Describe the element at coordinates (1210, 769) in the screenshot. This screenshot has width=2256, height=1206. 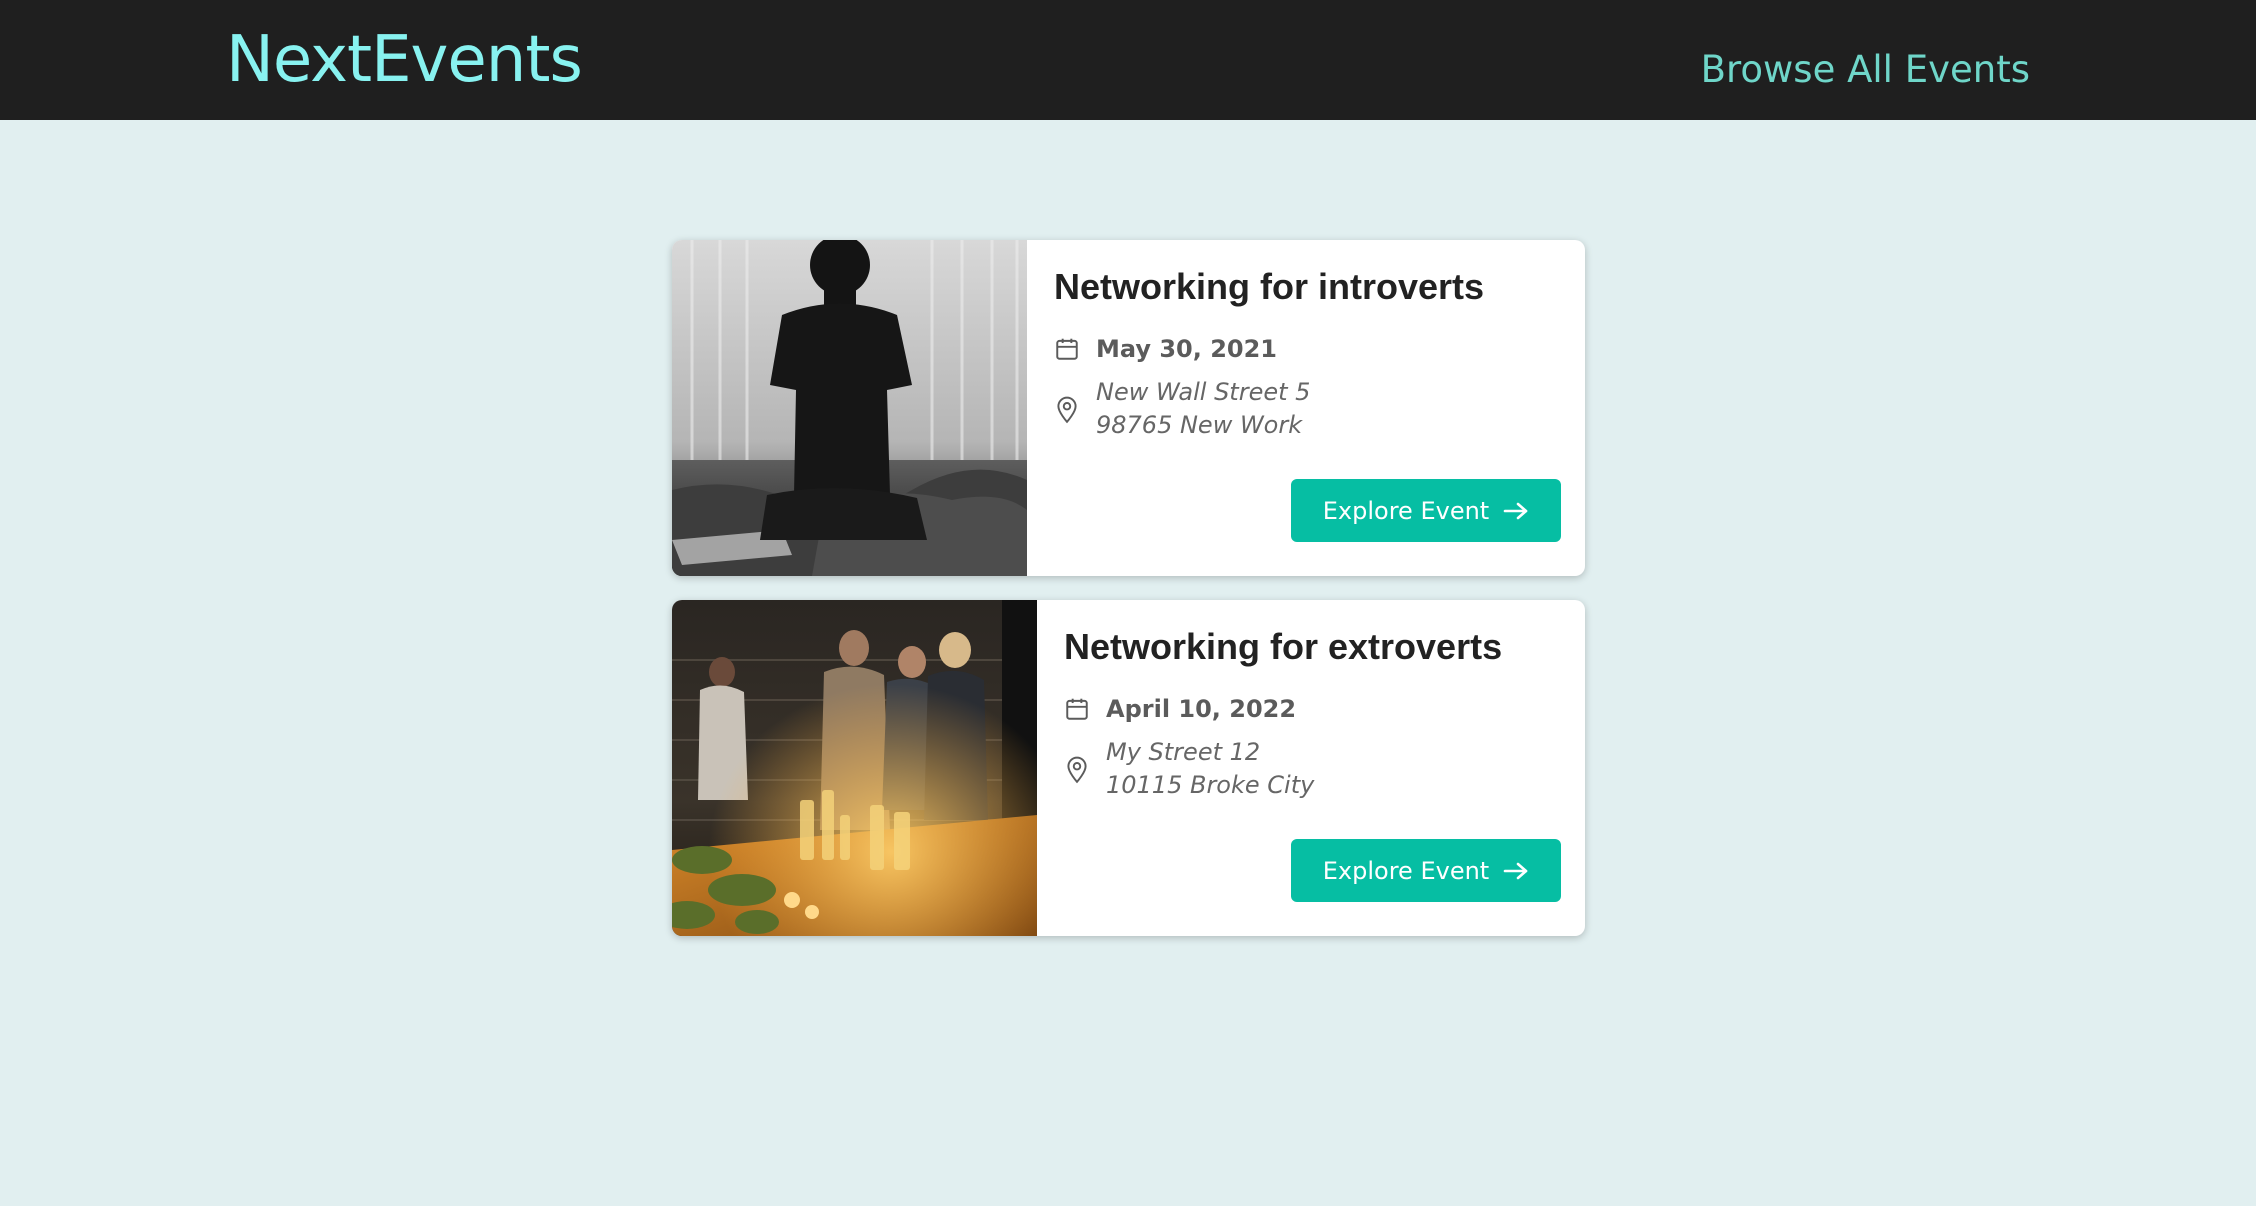
I see `event-address: My Street 12 10115 Broke City` at that location.